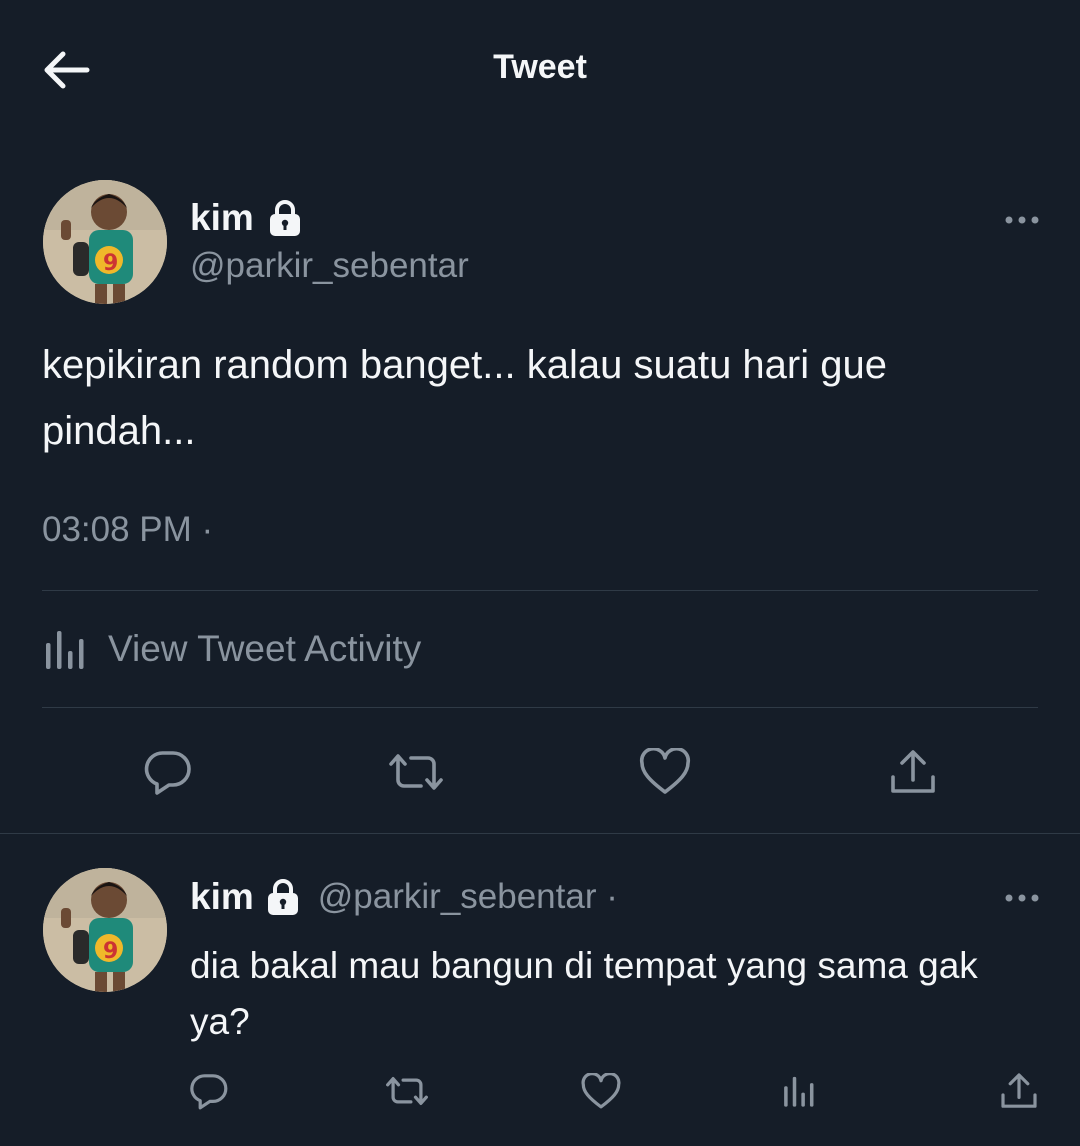 This screenshot has width=1080, height=1146. I want to click on more-options-button, so click(1022, 220).